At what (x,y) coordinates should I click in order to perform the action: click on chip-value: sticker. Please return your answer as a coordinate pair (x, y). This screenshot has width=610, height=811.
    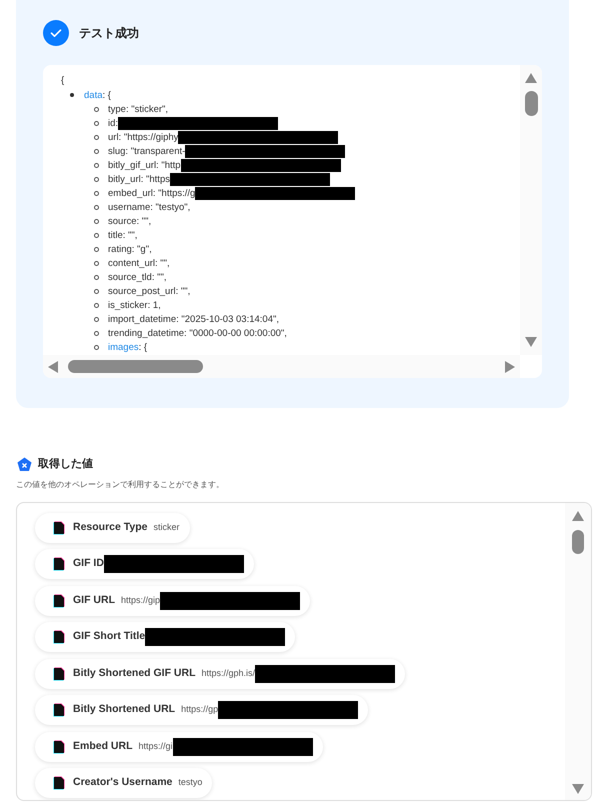
    Looking at the image, I should click on (167, 527).